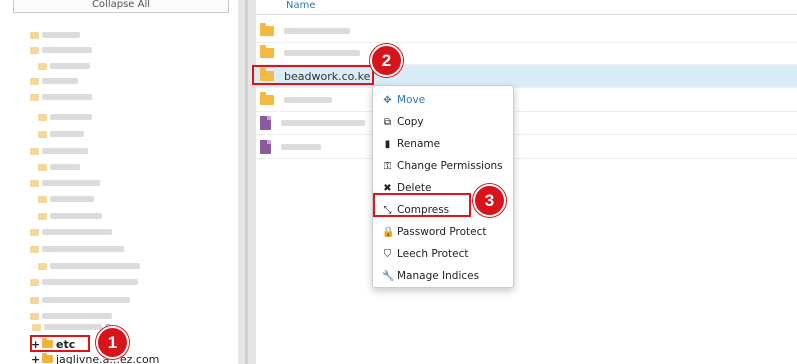 The image size is (797, 364). What do you see at coordinates (35, 358) in the screenshot?
I see `expand-plus-icon: +` at bounding box center [35, 358].